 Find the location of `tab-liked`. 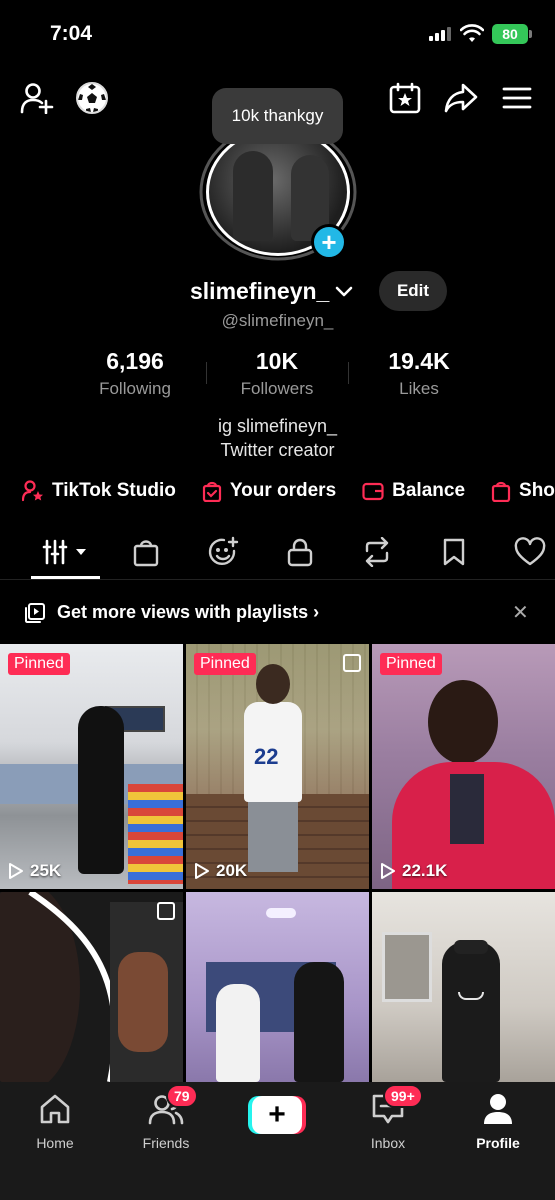

tab-liked is located at coordinates (530, 552).